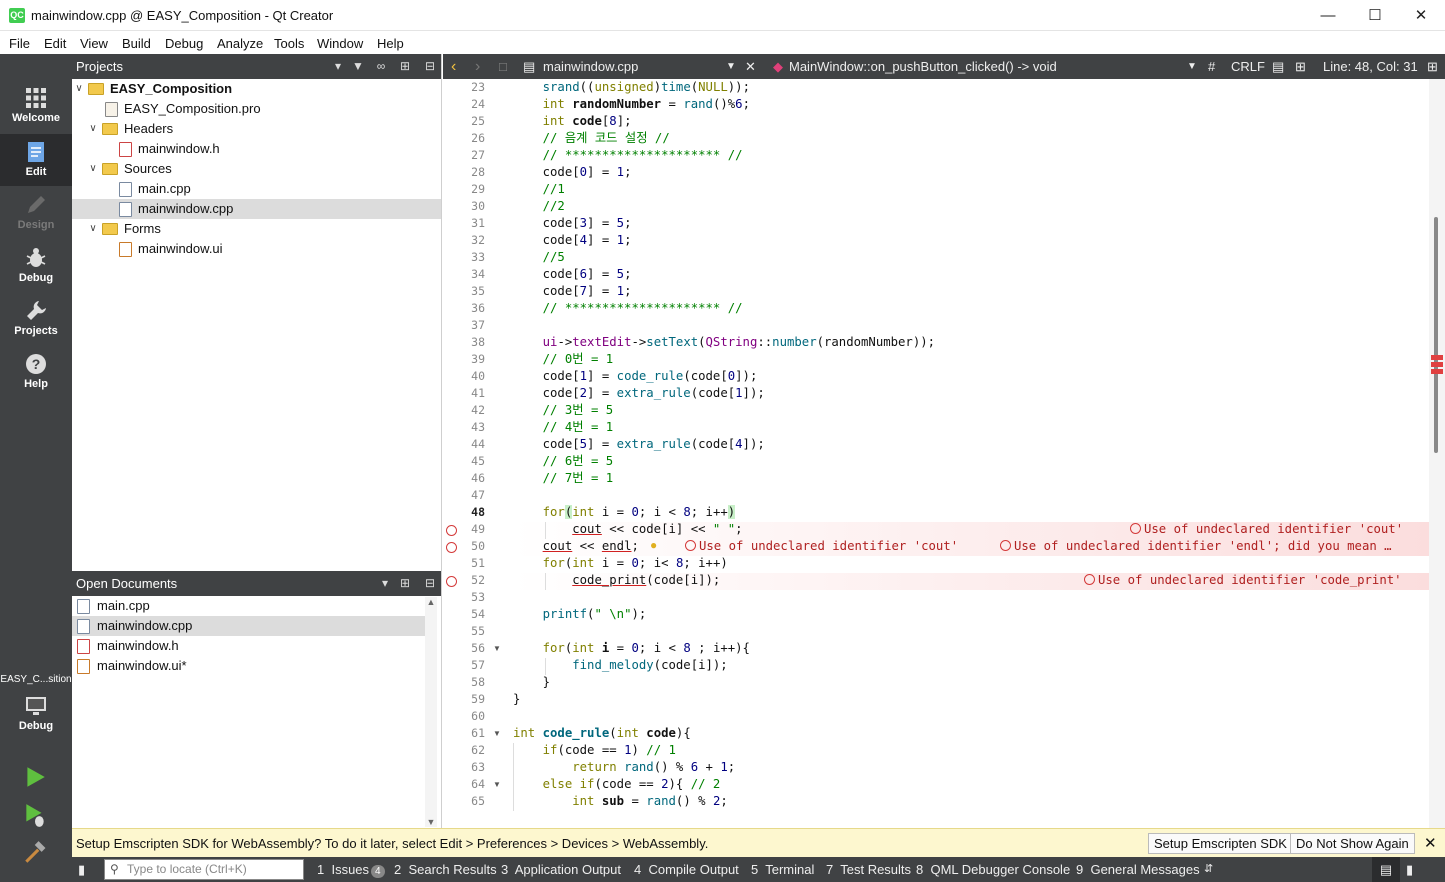 This screenshot has width=1445, height=882. What do you see at coordinates (445, 869) in the screenshot?
I see `tab-search-results: 2 Search Results` at bounding box center [445, 869].